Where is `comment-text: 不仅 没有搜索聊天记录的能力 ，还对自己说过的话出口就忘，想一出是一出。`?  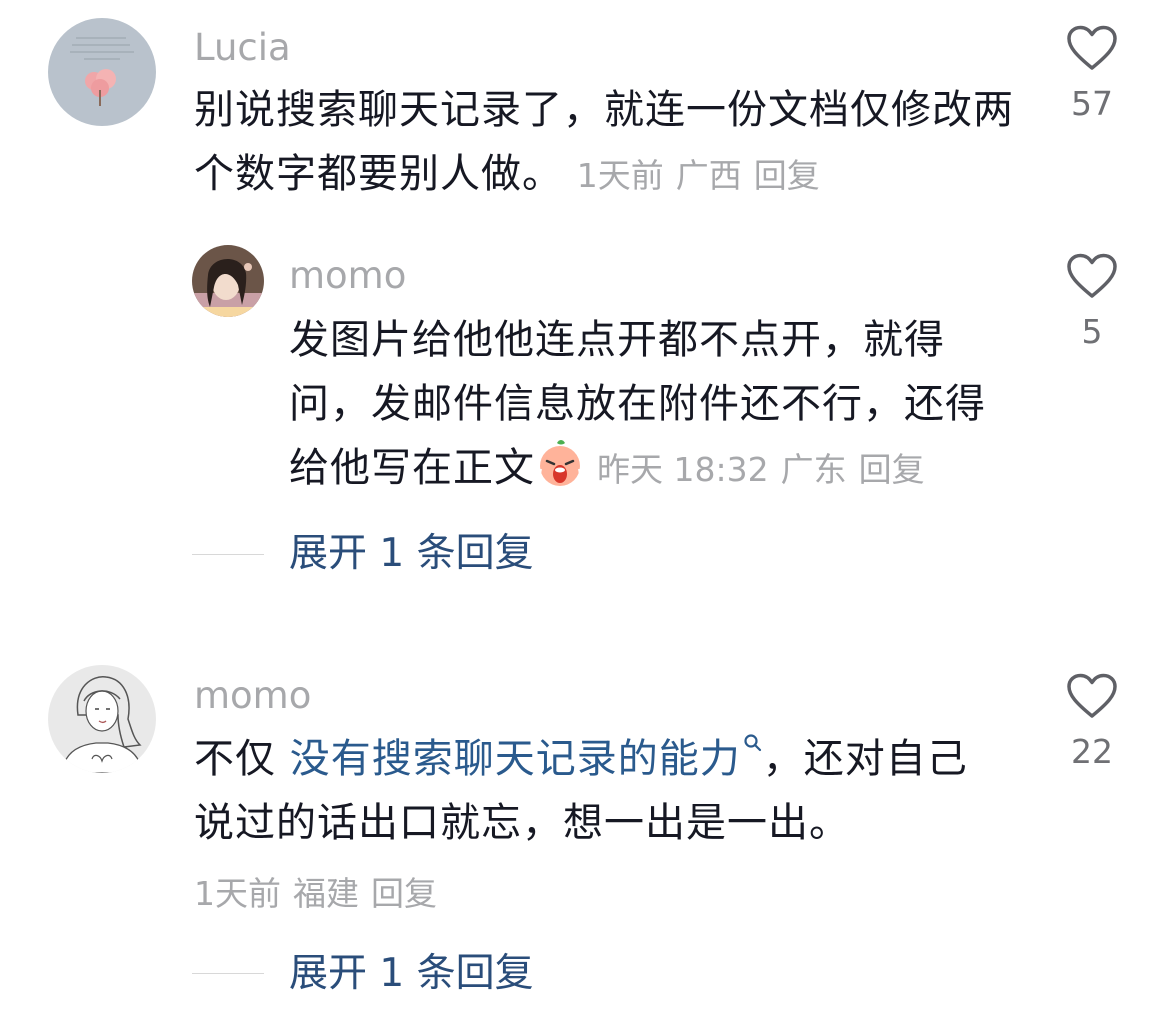 comment-text: 不仅 没有搜索聊天记录的能力 ，还对自己说过的话出口就忘，想一出是一出。 is located at coordinates (589, 791).